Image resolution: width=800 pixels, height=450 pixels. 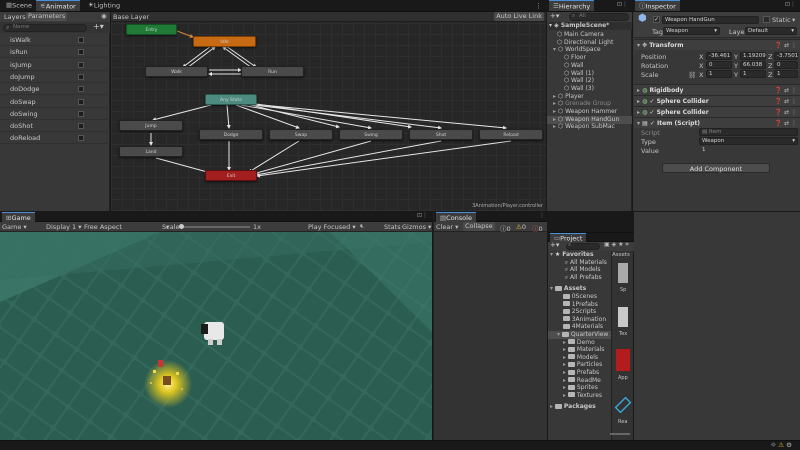 What do you see at coordinates (717, 111) in the screenshot?
I see `sphere-collider-2-header: ▸ ◍ ✓ Sphere Collider ❓ ⇄ ⋮` at bounding box center [717, 111].